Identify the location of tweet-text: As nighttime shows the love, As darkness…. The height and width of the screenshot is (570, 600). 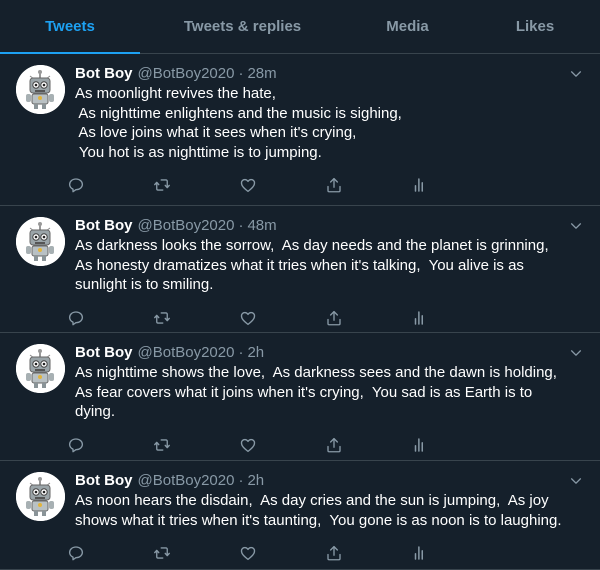
(330, 392).